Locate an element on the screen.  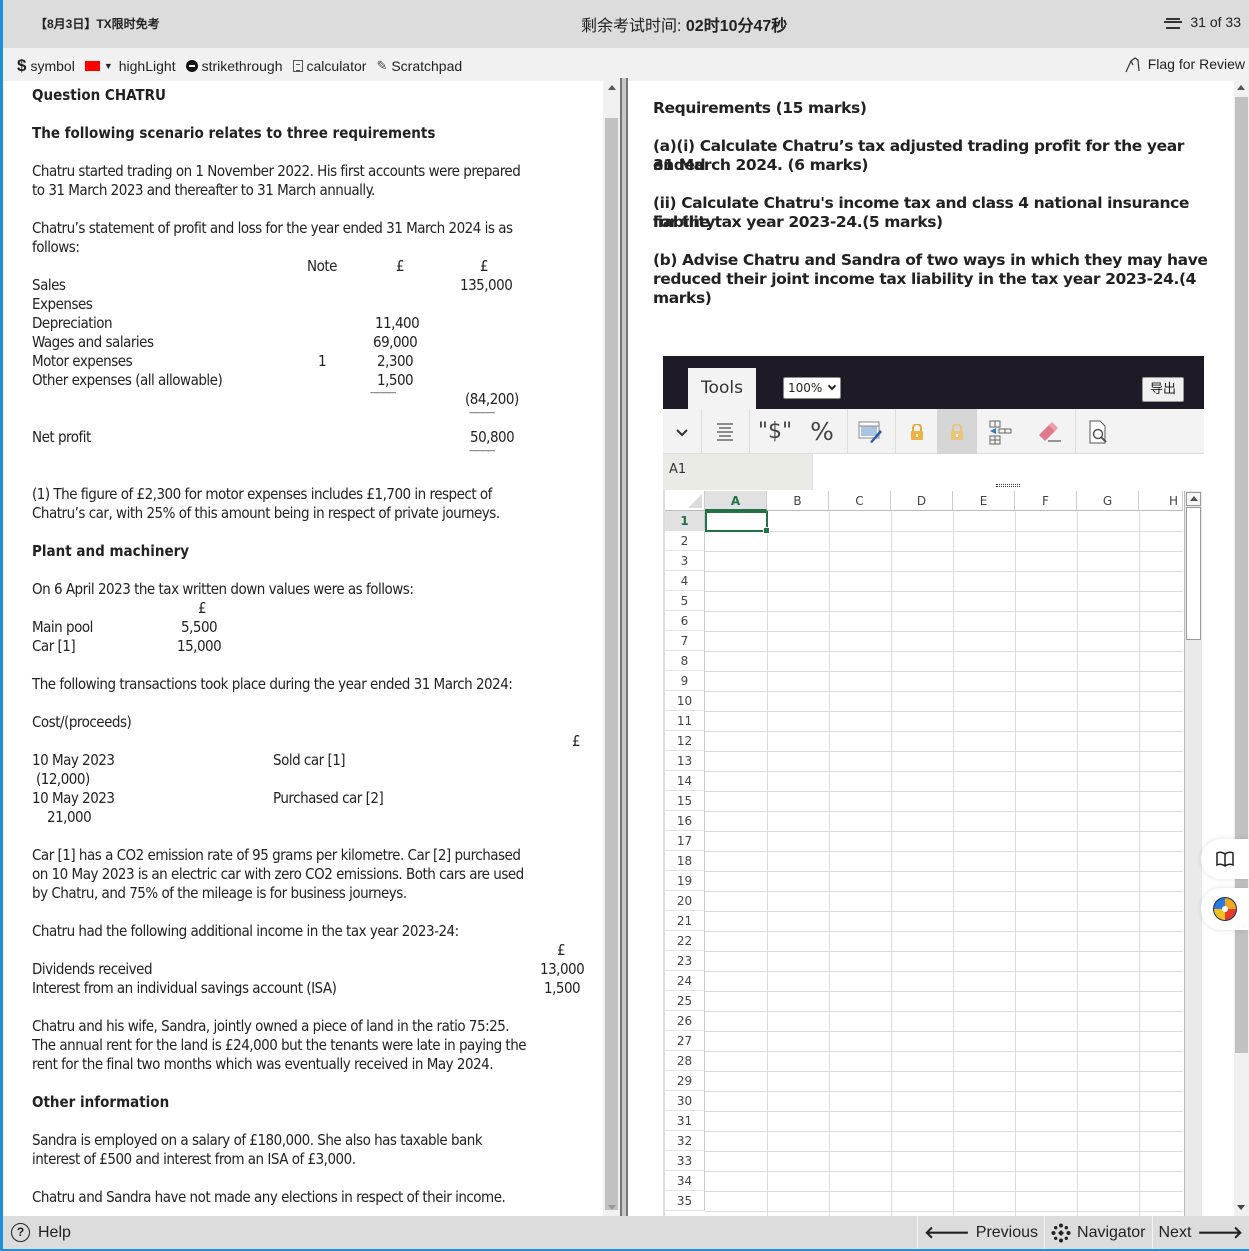
print-preview-button is located at coordinates (1099, 431).